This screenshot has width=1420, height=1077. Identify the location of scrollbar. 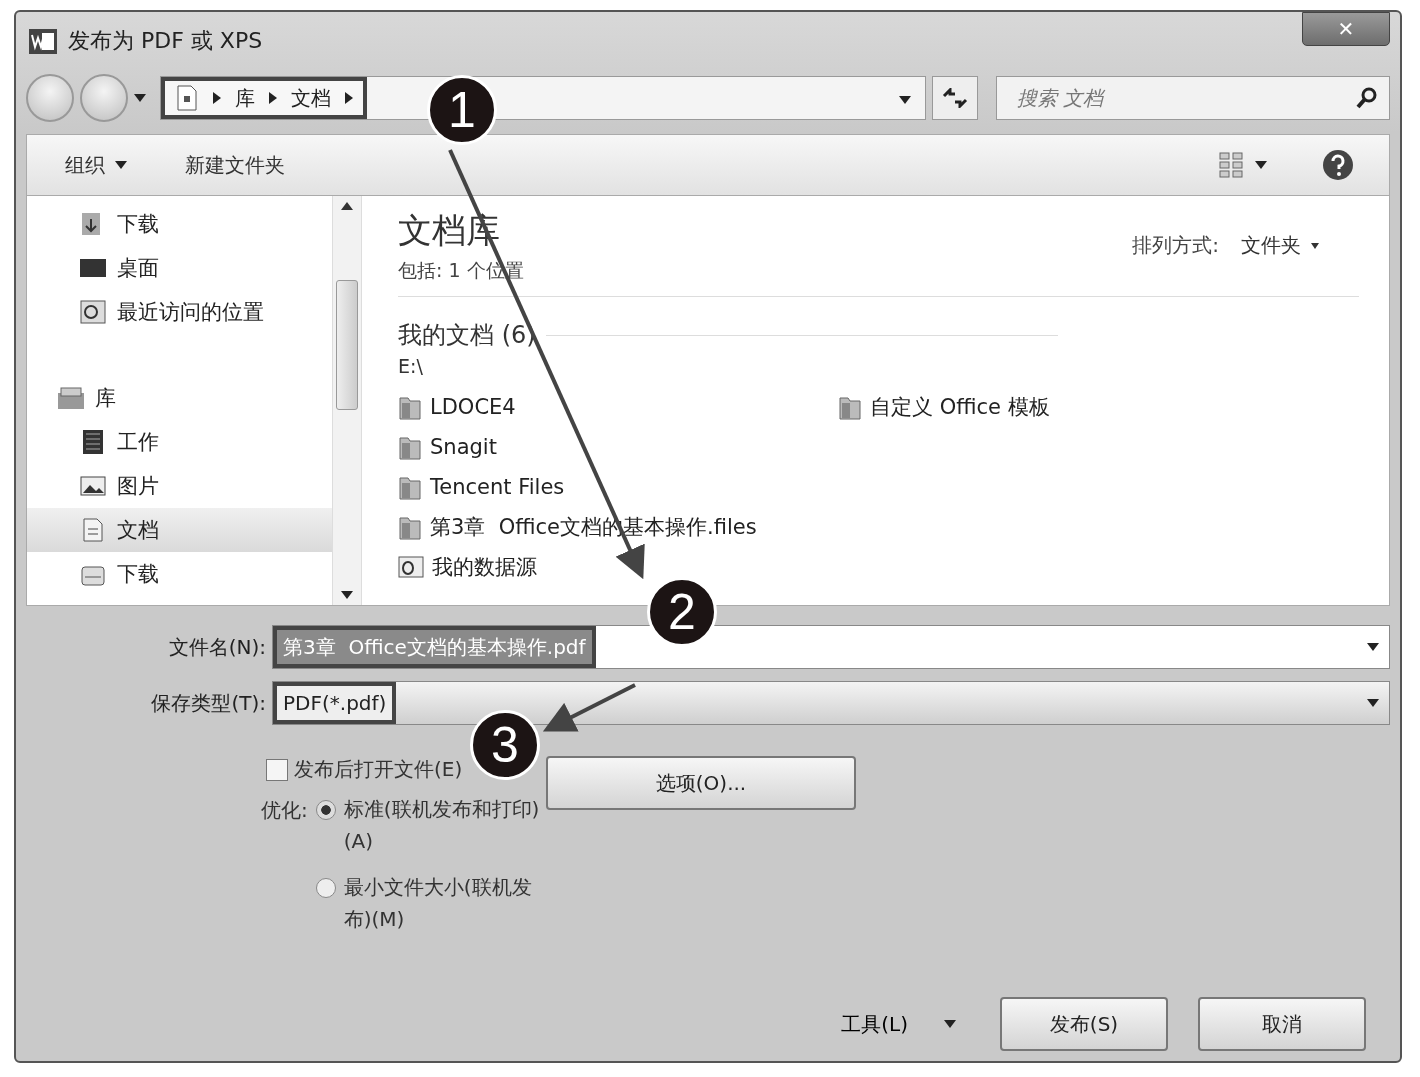
(347, 400).